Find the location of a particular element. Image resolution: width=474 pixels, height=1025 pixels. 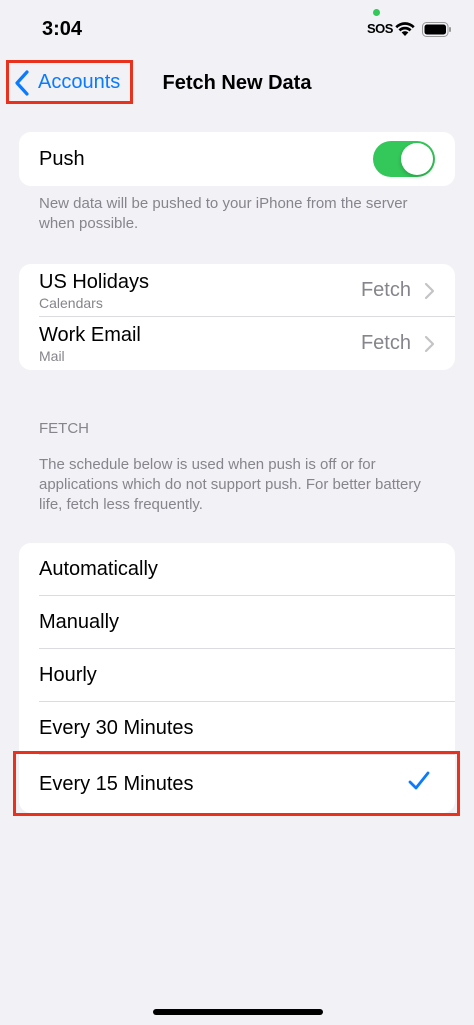

status-bar: 3:04 SOS is located at coordinates (237, 30).